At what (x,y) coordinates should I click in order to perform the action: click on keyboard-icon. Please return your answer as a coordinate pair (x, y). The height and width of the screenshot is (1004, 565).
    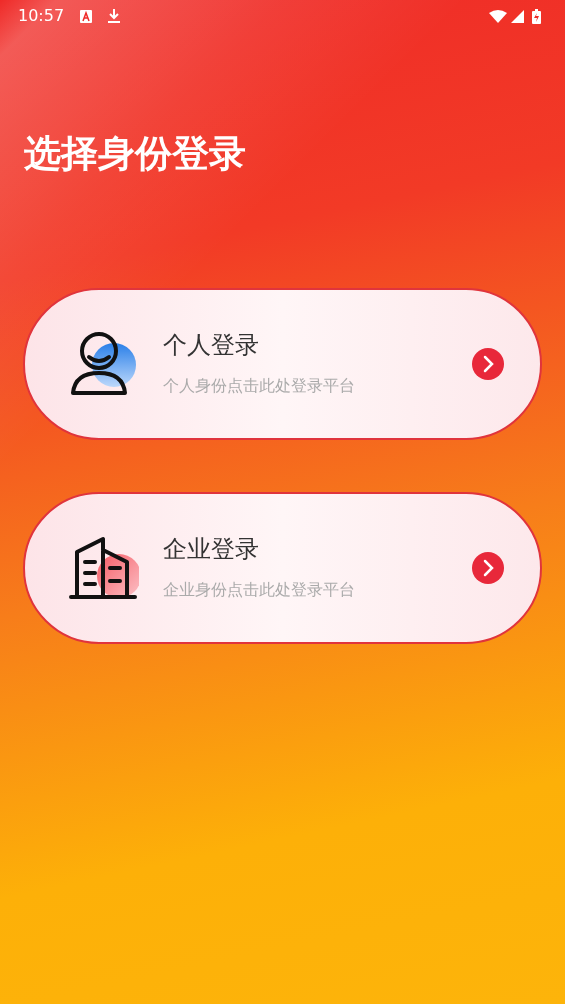
    Looking at the image, I should click on (86, 16).